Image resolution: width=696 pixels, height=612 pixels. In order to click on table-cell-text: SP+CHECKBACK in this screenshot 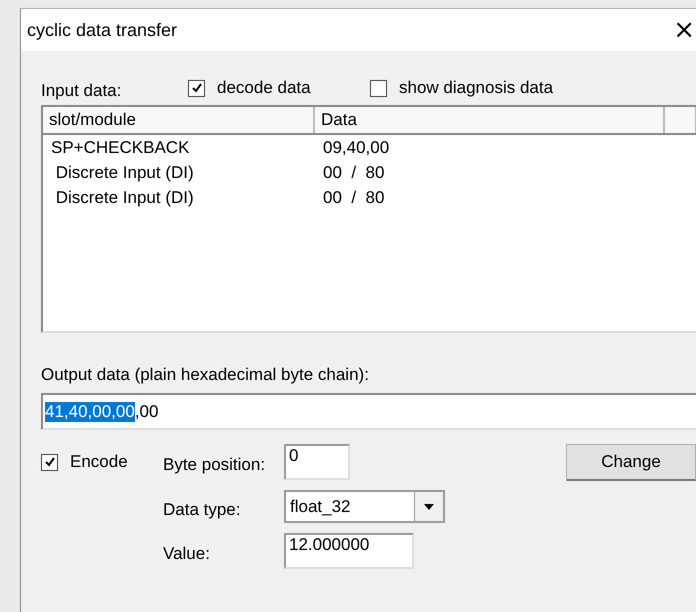, I will do `click(120, 148)`.